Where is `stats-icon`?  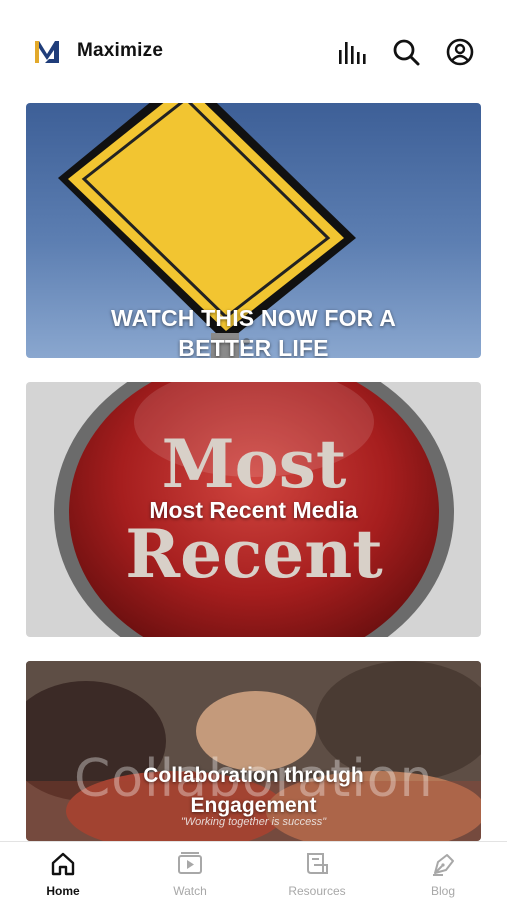 stats-icon is located at coordinates (352, 53).